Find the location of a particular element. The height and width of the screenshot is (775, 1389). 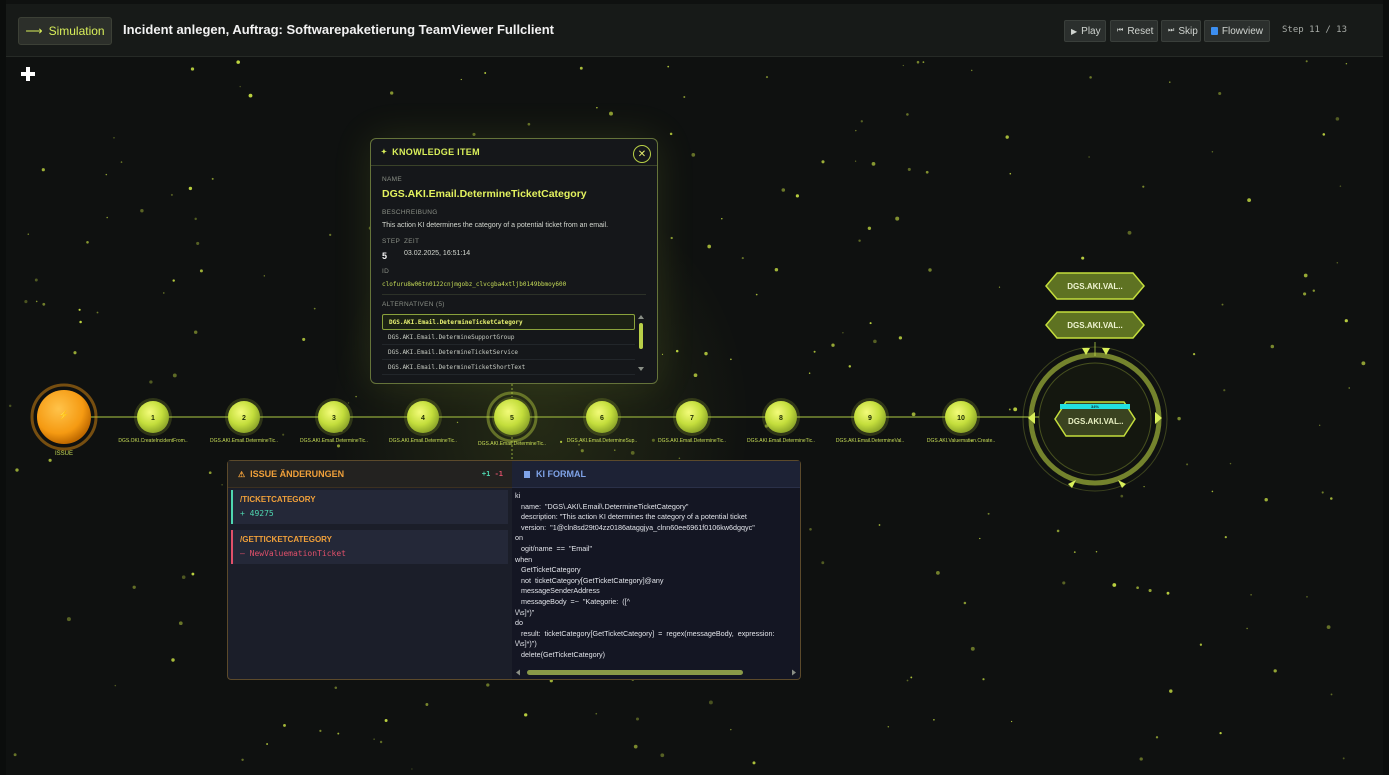

alternative-item: DGS.AKI.Email.DetermineTicketShortText is located at coordinates (508, 367).